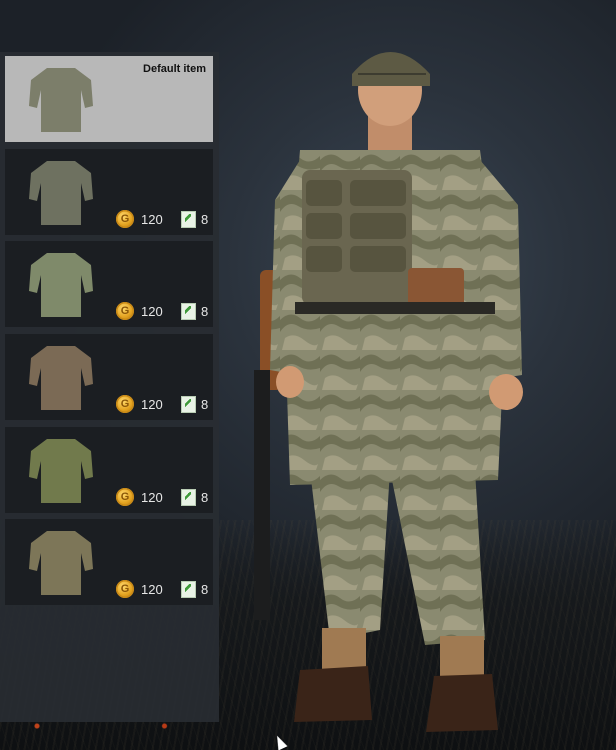  What do you see at coordinates (105, 726) in the screenshot?
I see `embers` at bounding box center [105, 726].